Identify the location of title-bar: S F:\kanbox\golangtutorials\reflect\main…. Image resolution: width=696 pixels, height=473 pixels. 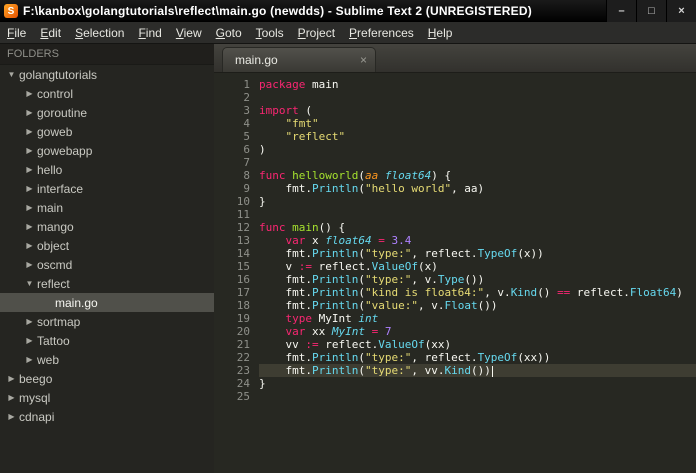
(348, 11).